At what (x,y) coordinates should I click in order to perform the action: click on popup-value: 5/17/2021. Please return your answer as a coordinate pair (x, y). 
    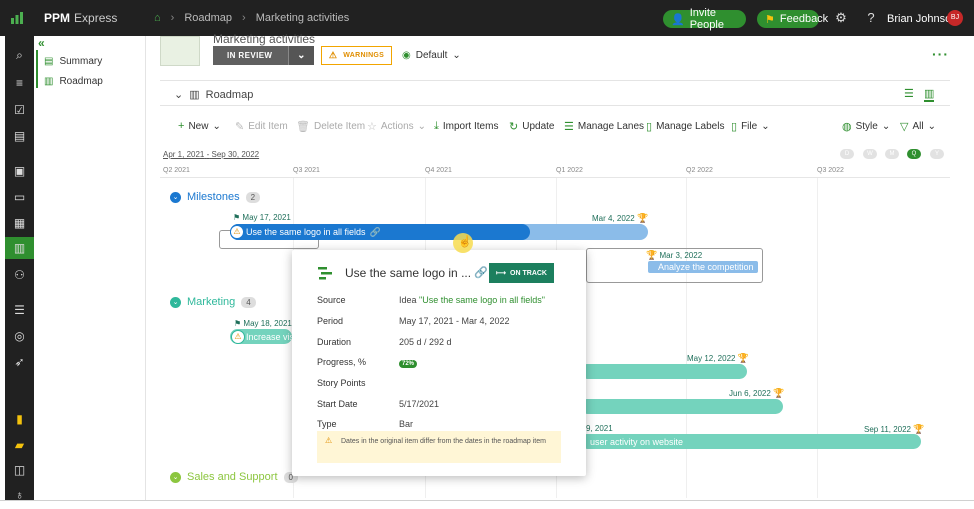
    Looking at the image, I should click on (419, 404).